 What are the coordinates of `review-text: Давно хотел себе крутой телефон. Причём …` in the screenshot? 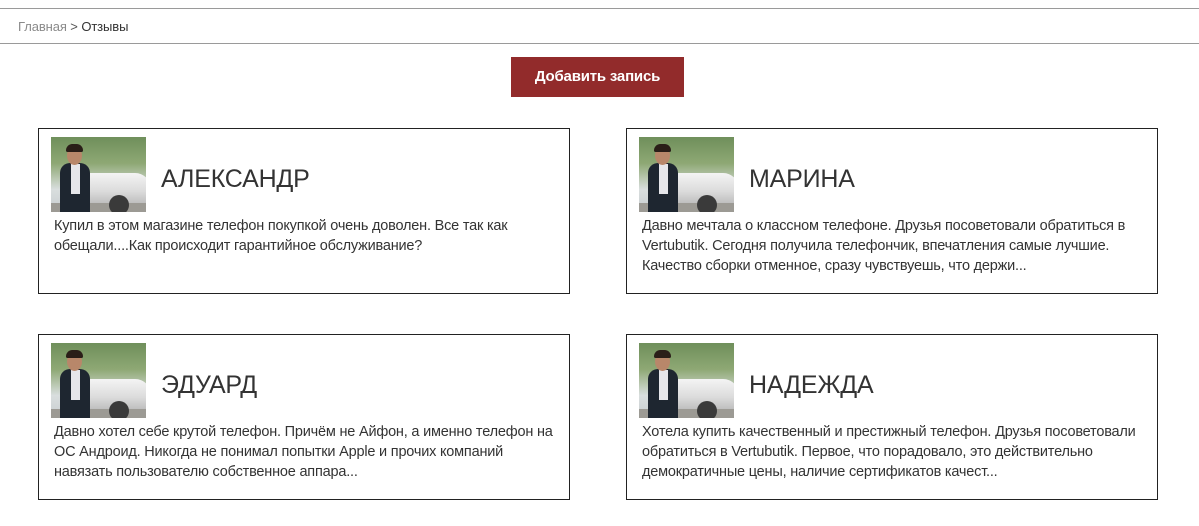 It's located at (303, 452).